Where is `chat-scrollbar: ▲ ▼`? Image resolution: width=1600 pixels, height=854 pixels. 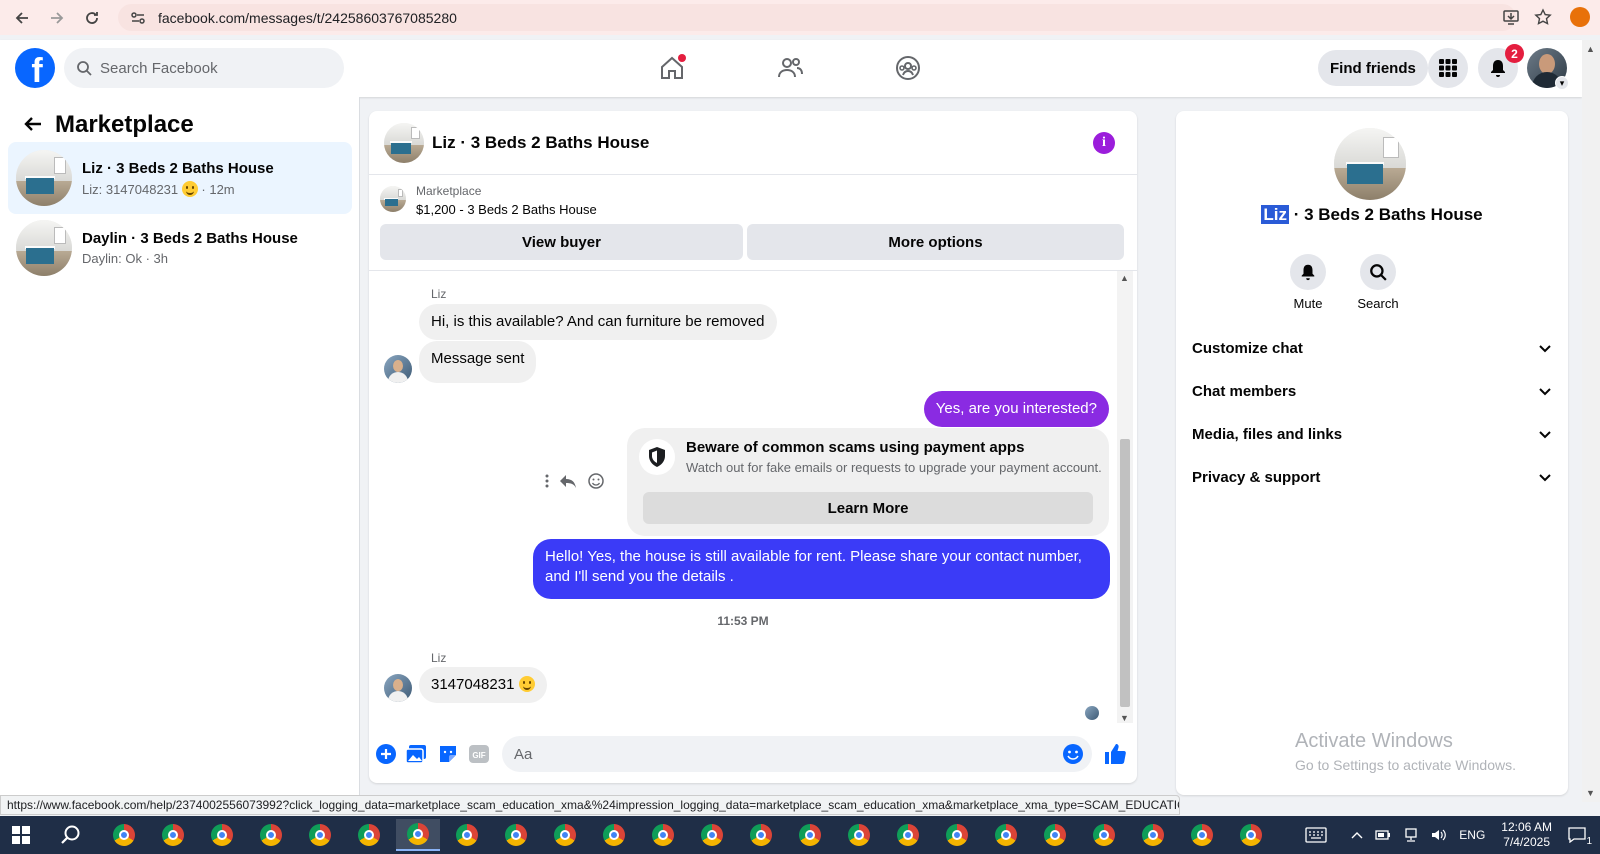
chat-scrollbar: ▲ ▼ is located at coordinates (1125, 497).